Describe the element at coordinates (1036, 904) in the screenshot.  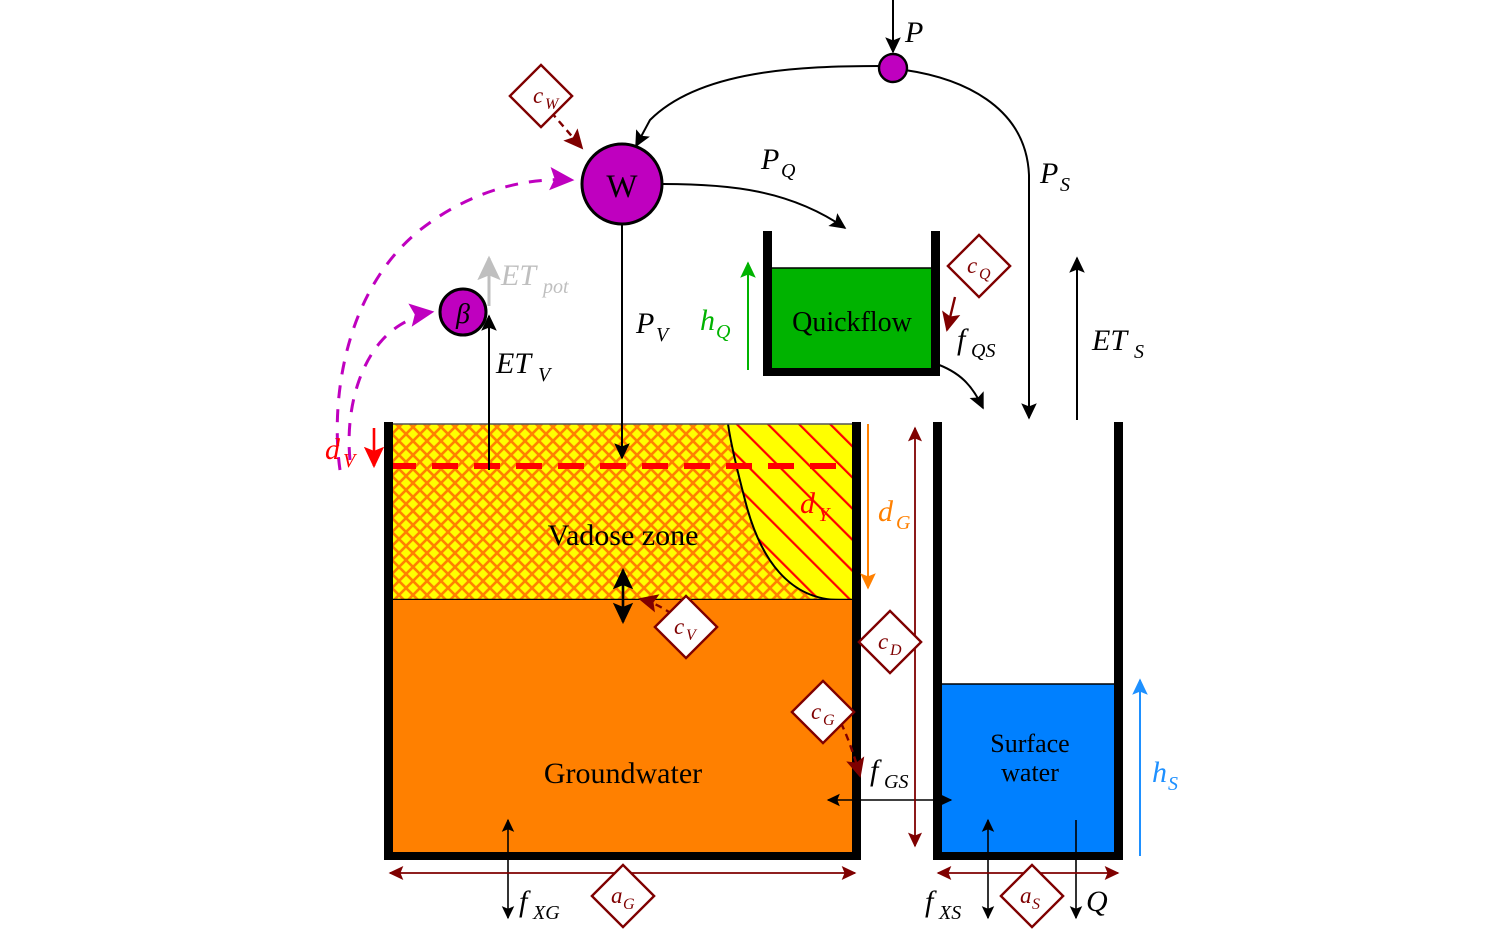
I see `a-s-diamond-sub: S` at that location.